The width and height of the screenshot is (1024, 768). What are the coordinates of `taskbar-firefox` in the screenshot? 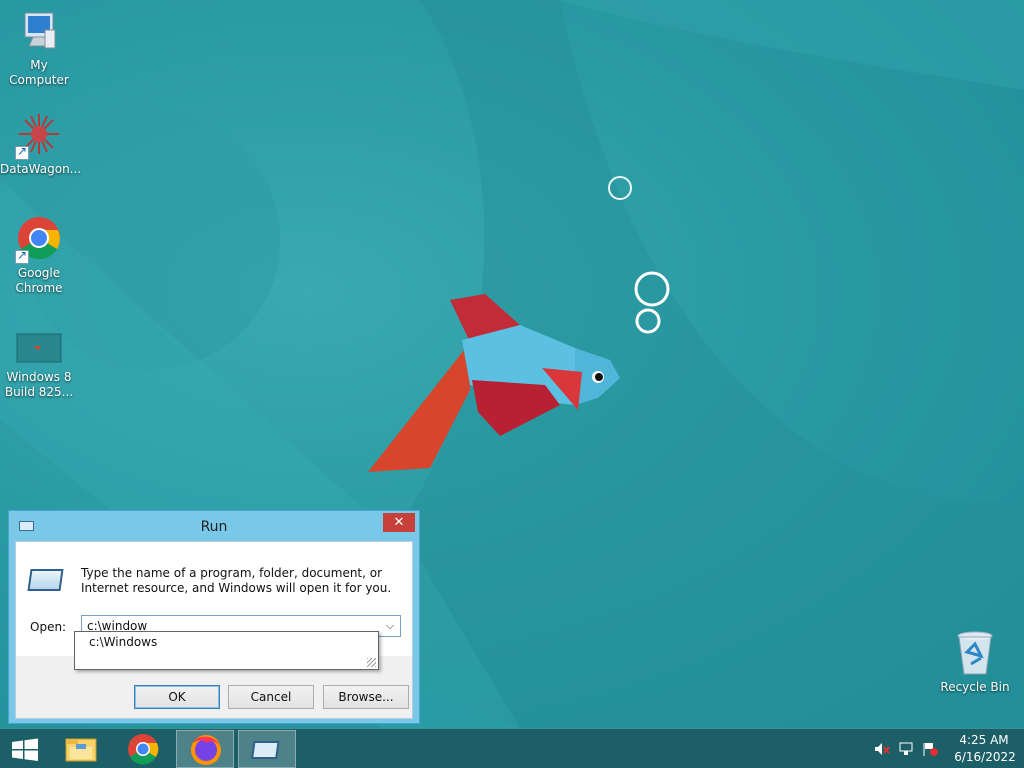 It's located at (205, 749).